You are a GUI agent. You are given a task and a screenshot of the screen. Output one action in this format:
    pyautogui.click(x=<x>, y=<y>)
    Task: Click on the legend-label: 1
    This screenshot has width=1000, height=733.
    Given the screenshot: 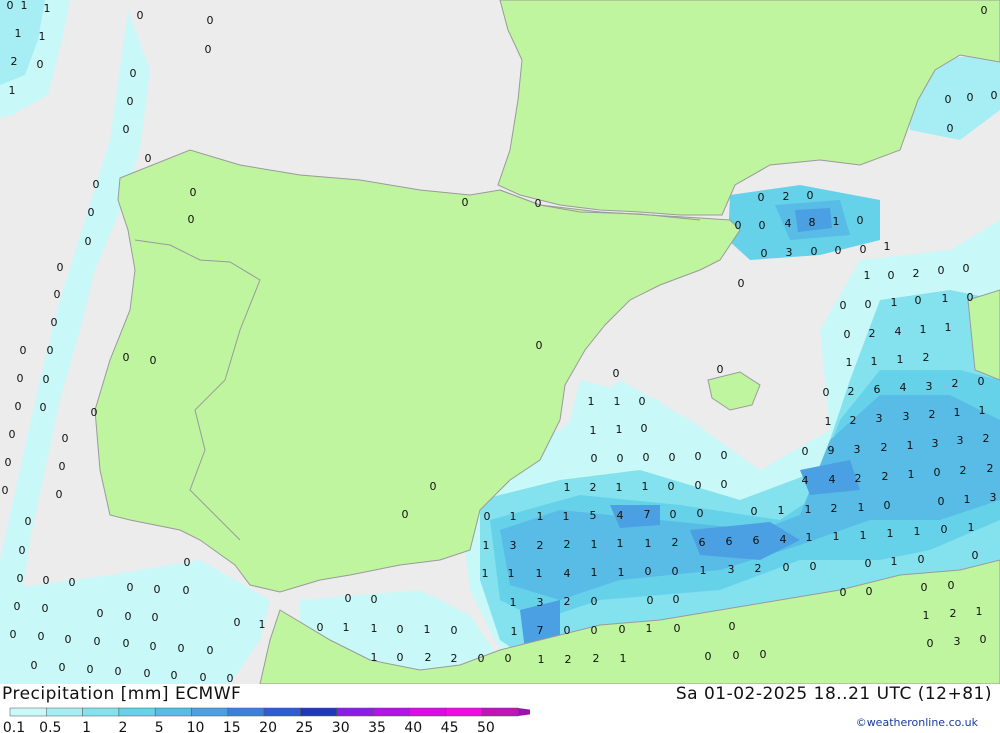 What is the action you would take?
    pyautogui.click(x=86, y=726)
    